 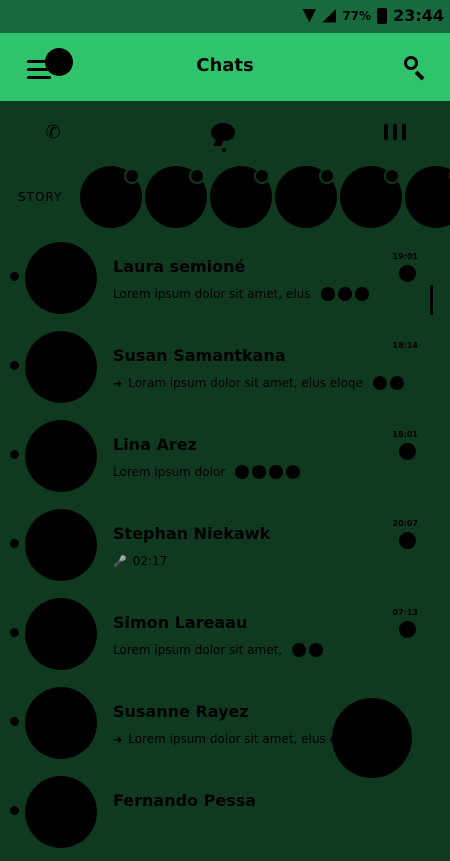 What do you see at coordinates (245, 383) in the screenshot?
I see `chat-message-text: Loram ipsum dolor sit amet, elus eloqe` at bounding box center [245, 383].